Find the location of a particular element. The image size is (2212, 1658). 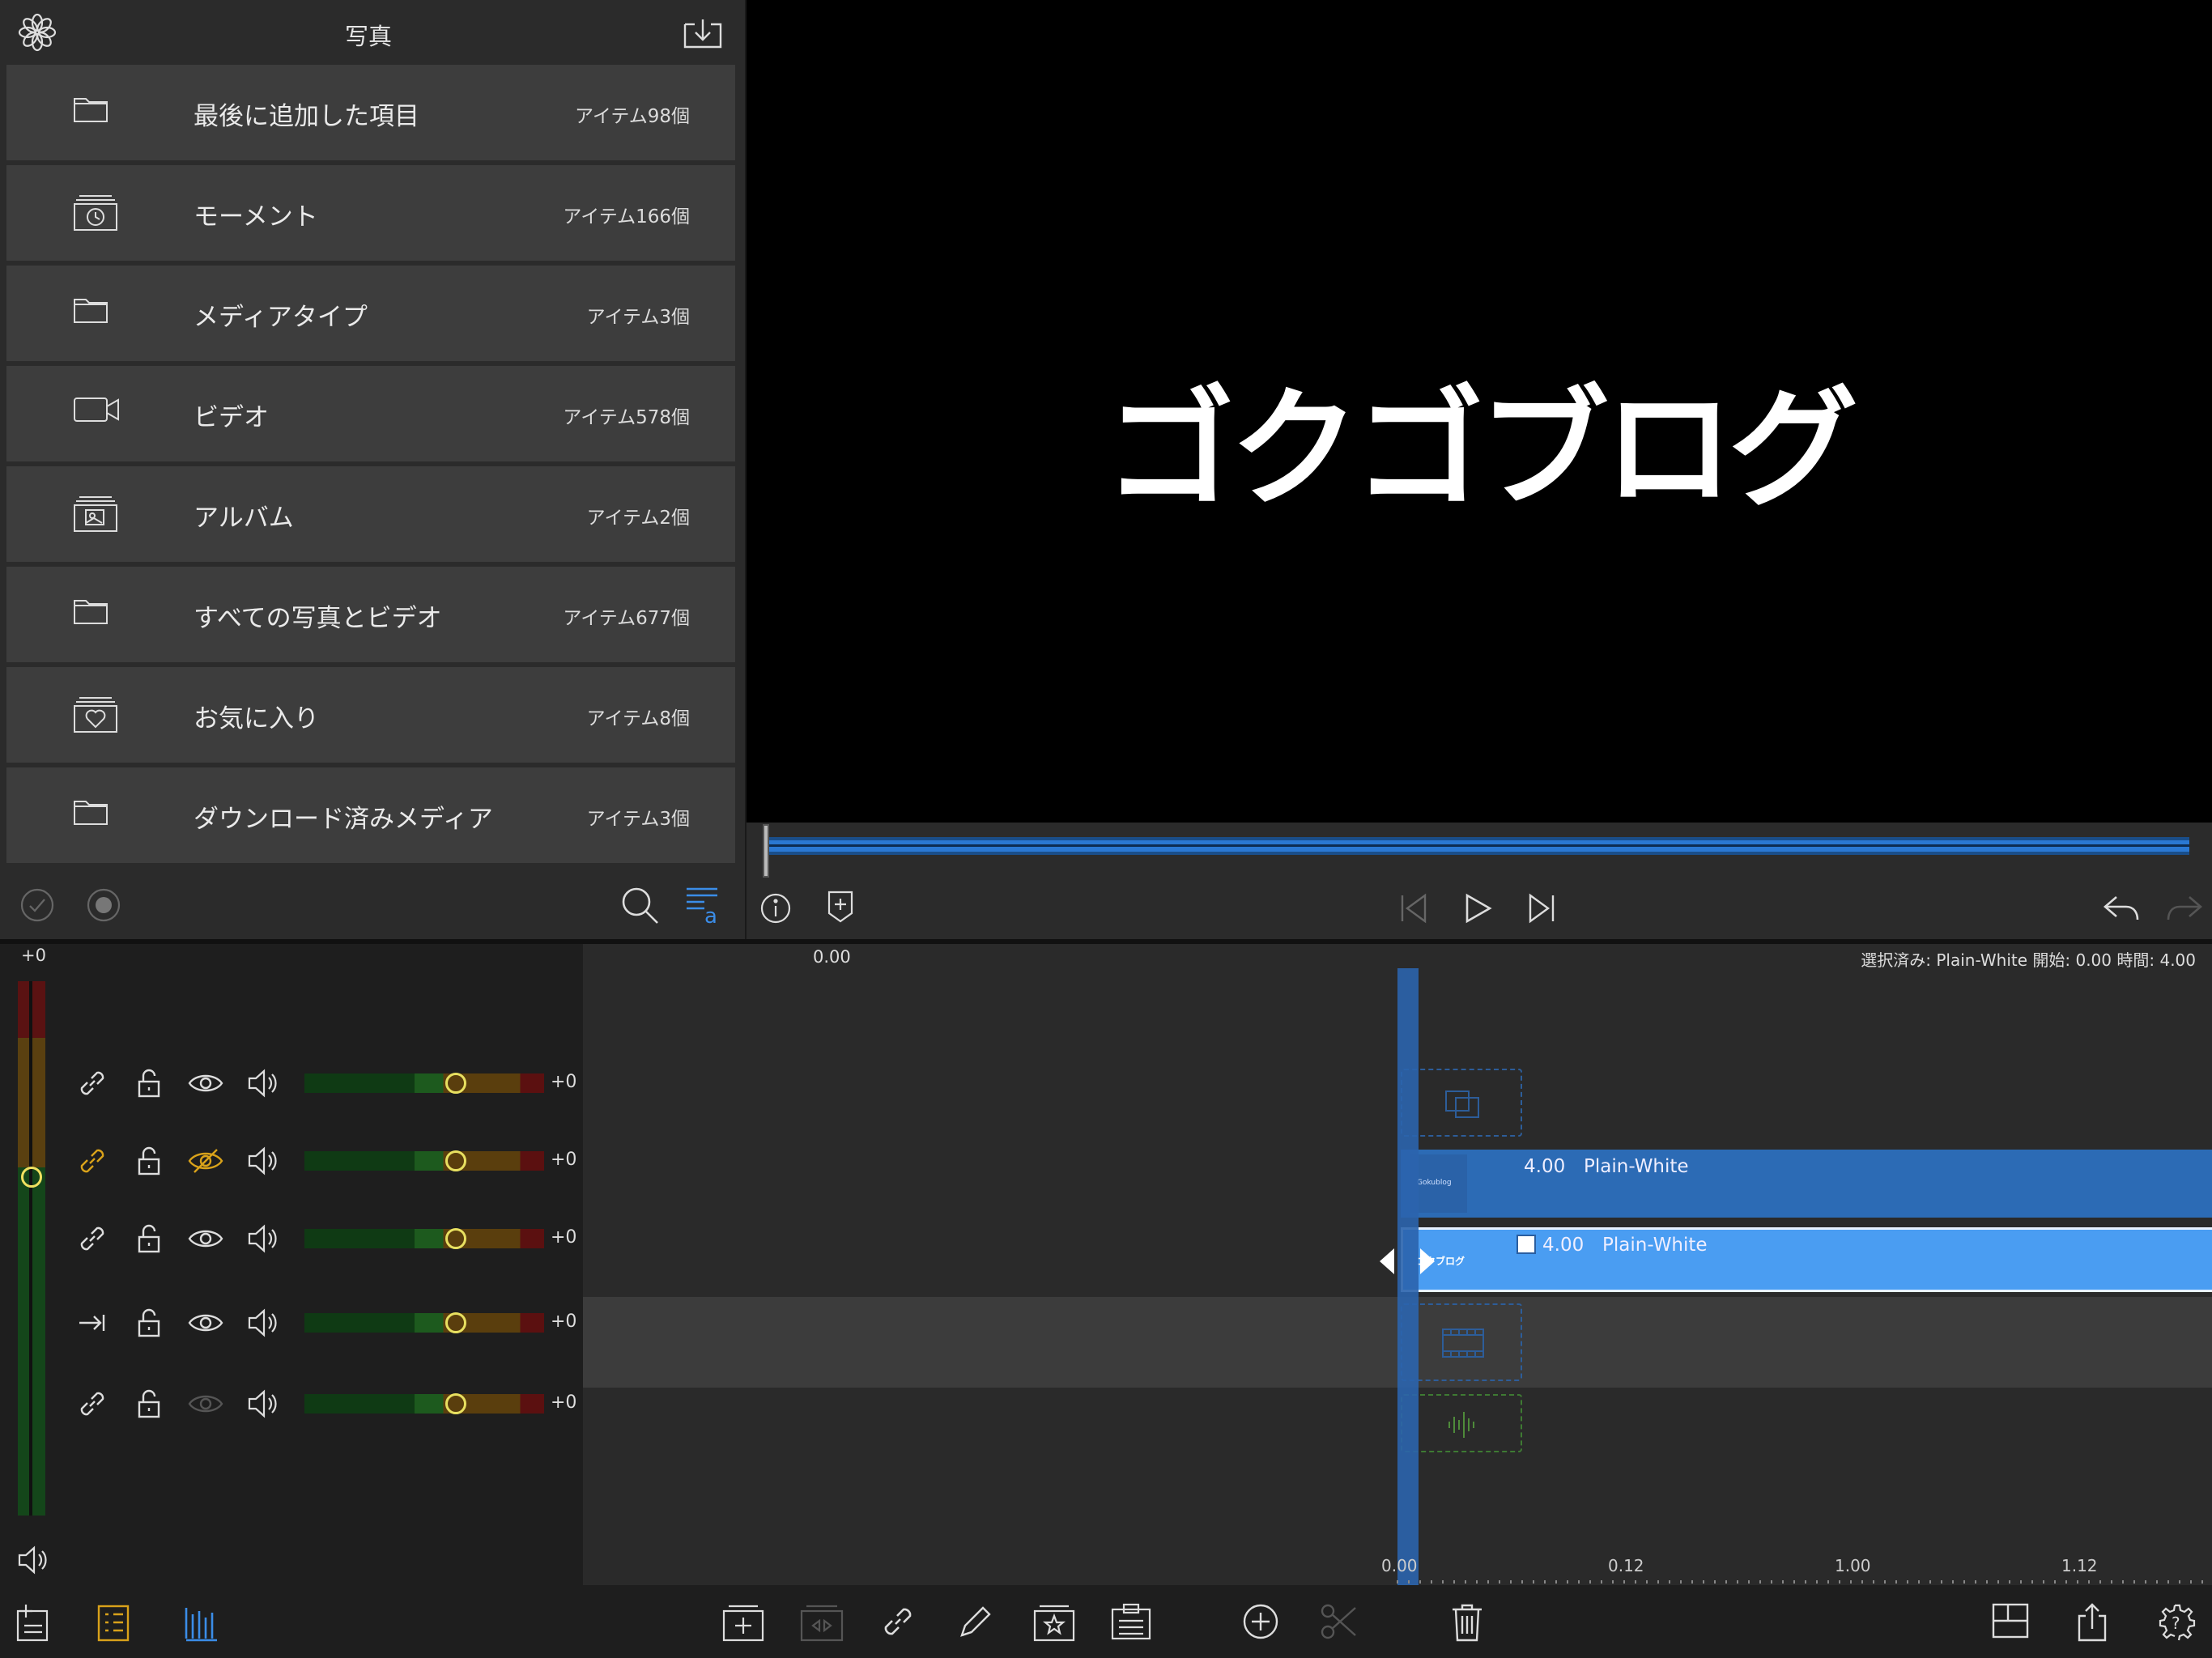

master-speaker-icon is located at coordinates (32, 1560).